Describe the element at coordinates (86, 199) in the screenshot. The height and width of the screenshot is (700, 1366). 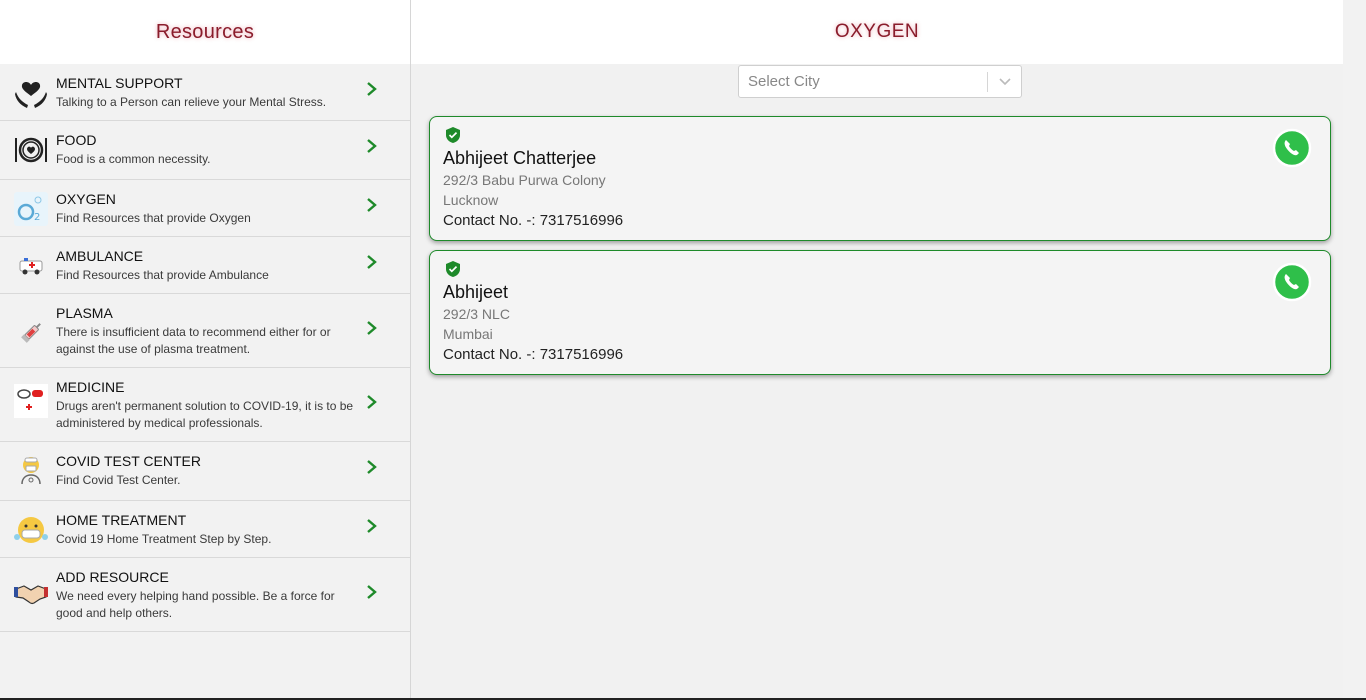
I see `menu-item-title: OXYGEN` at that location.